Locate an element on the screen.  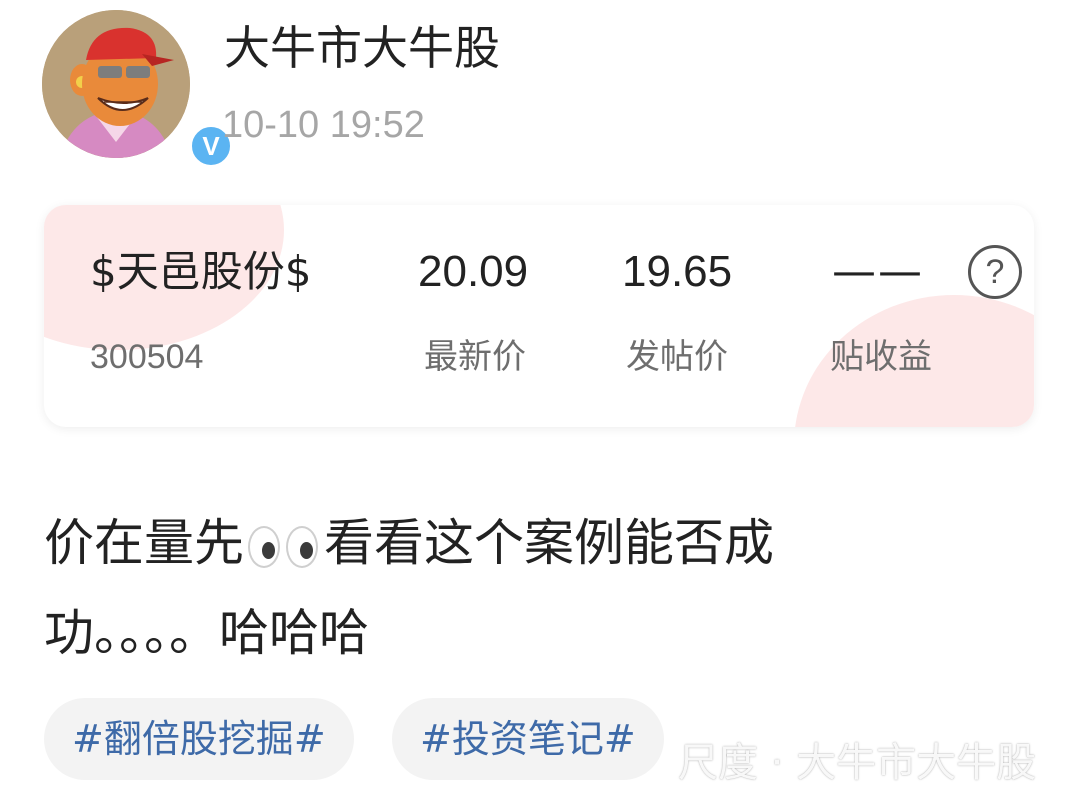
topic-tag: #翻倍股挖掘# is located at coordinates (199, 739).